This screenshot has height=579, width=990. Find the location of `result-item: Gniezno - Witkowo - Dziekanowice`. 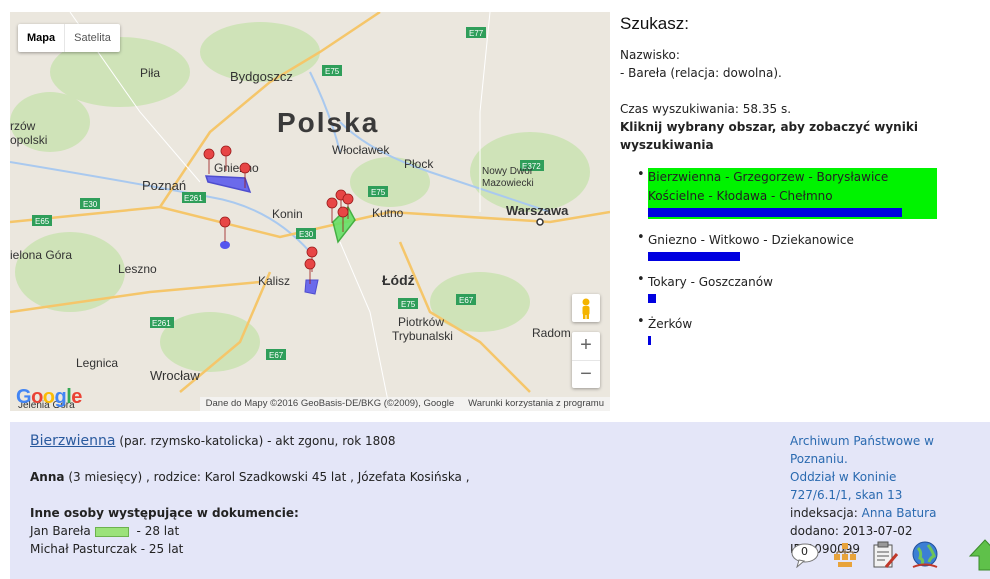

result-item: Gniezno - Witkowo - Dziekanowice is located at coordinates (808, 245).